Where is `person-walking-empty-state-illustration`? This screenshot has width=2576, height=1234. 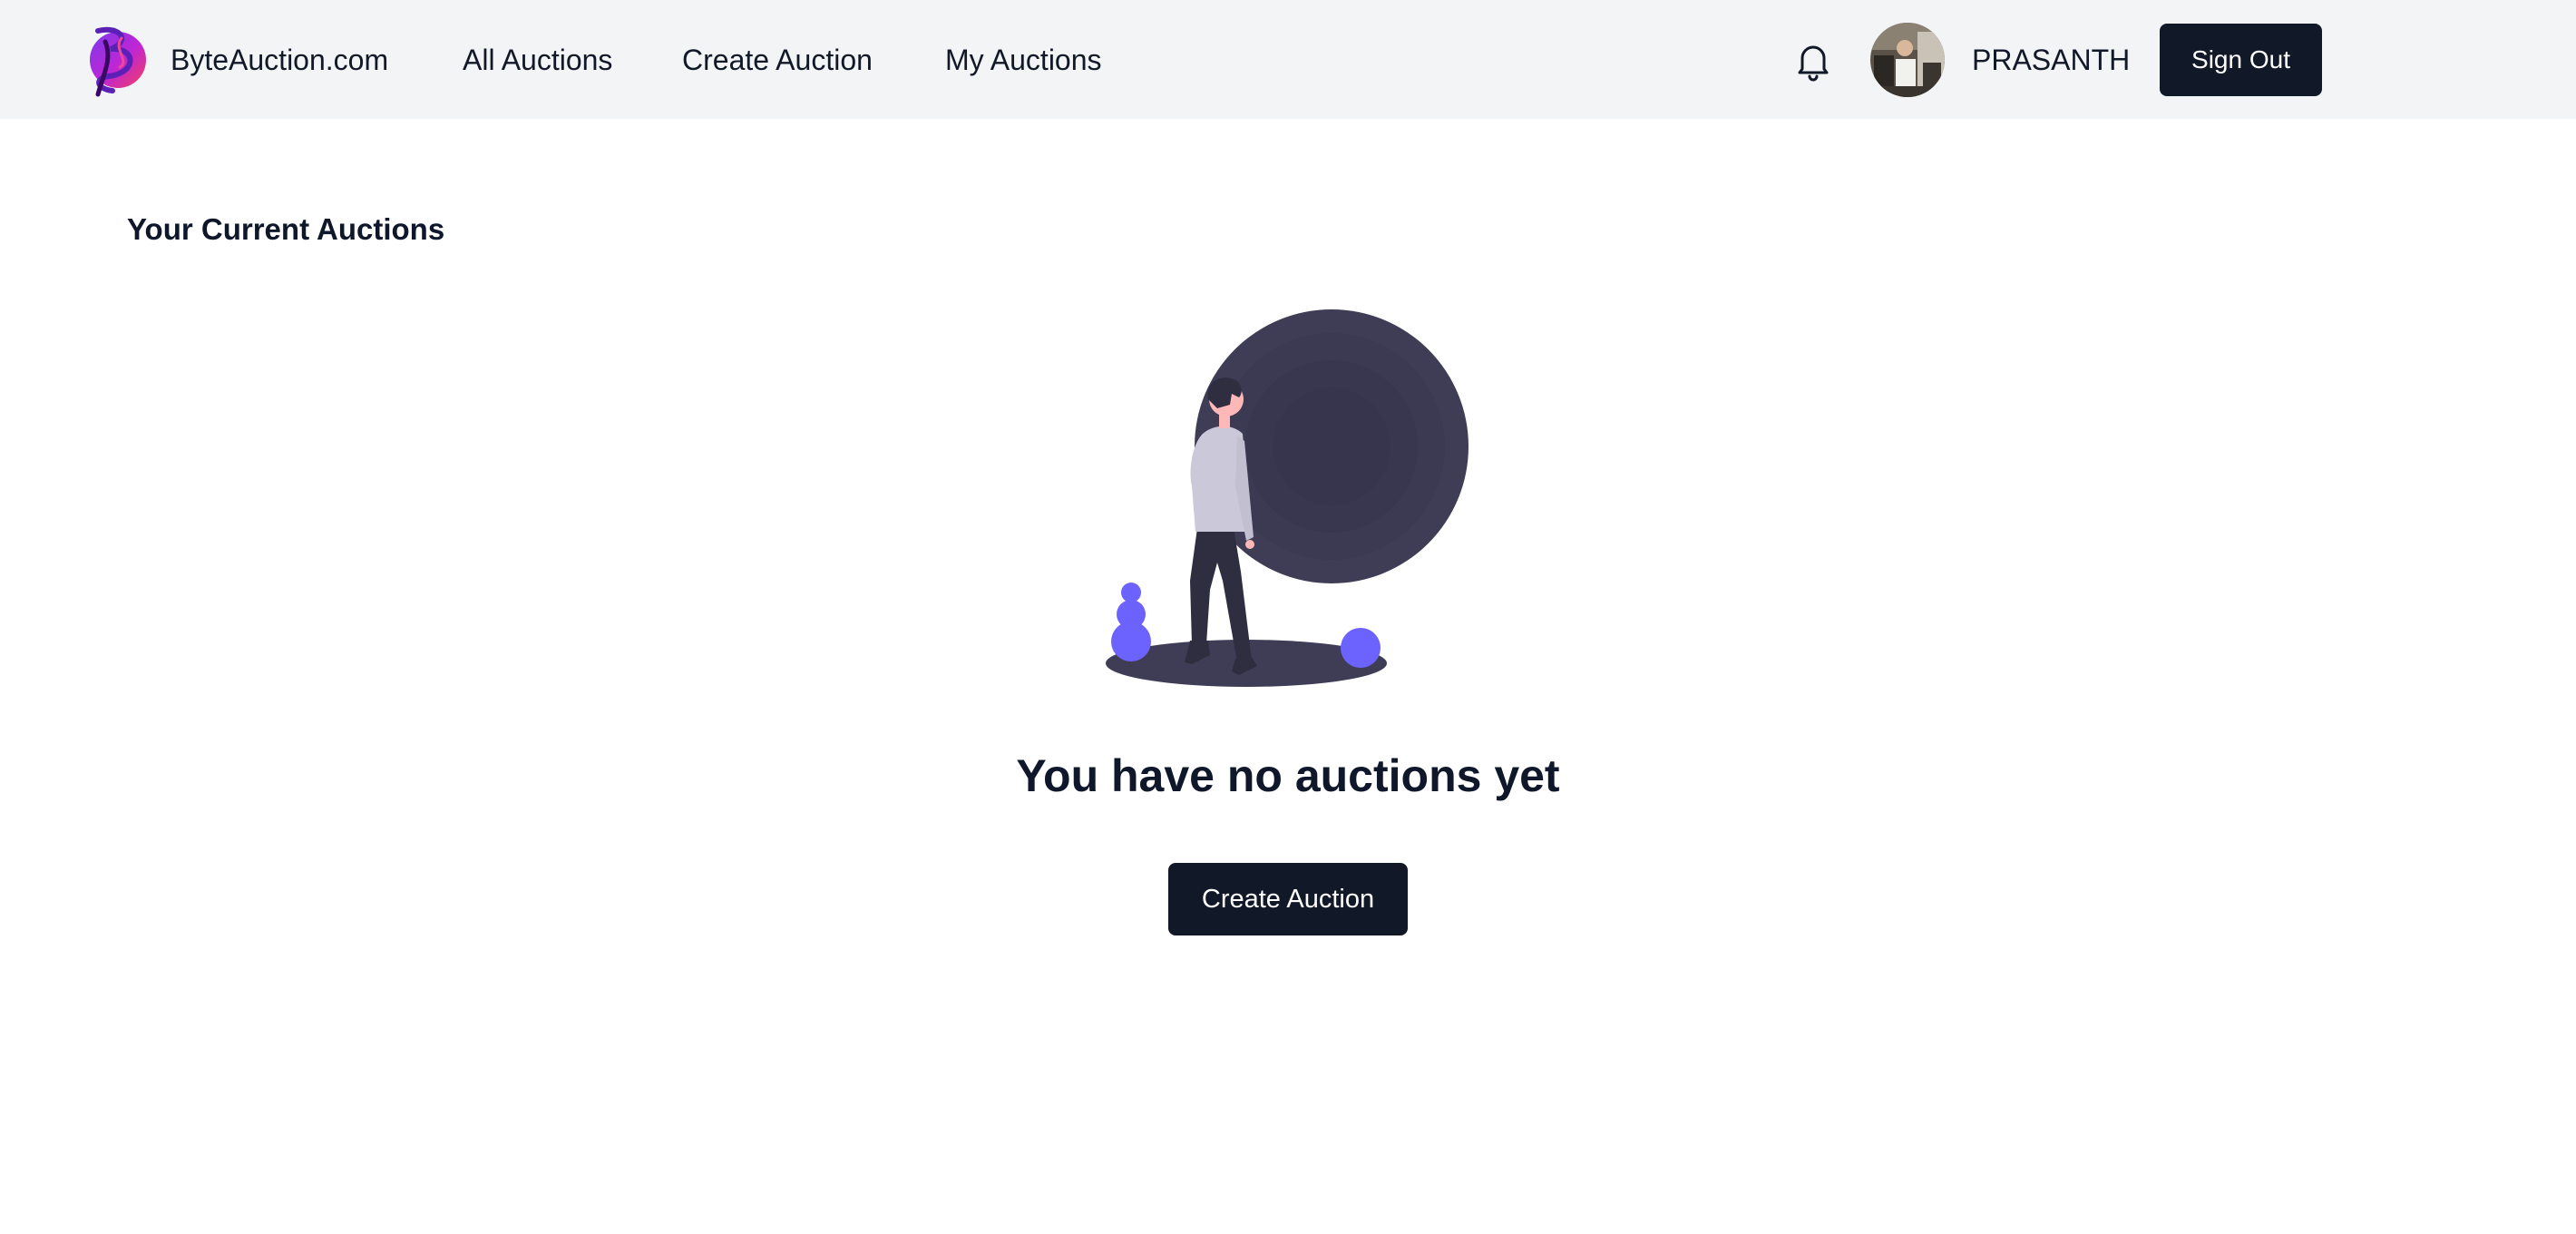 person-walking-empty-state-illustration is located at coordinates (1287, 498).